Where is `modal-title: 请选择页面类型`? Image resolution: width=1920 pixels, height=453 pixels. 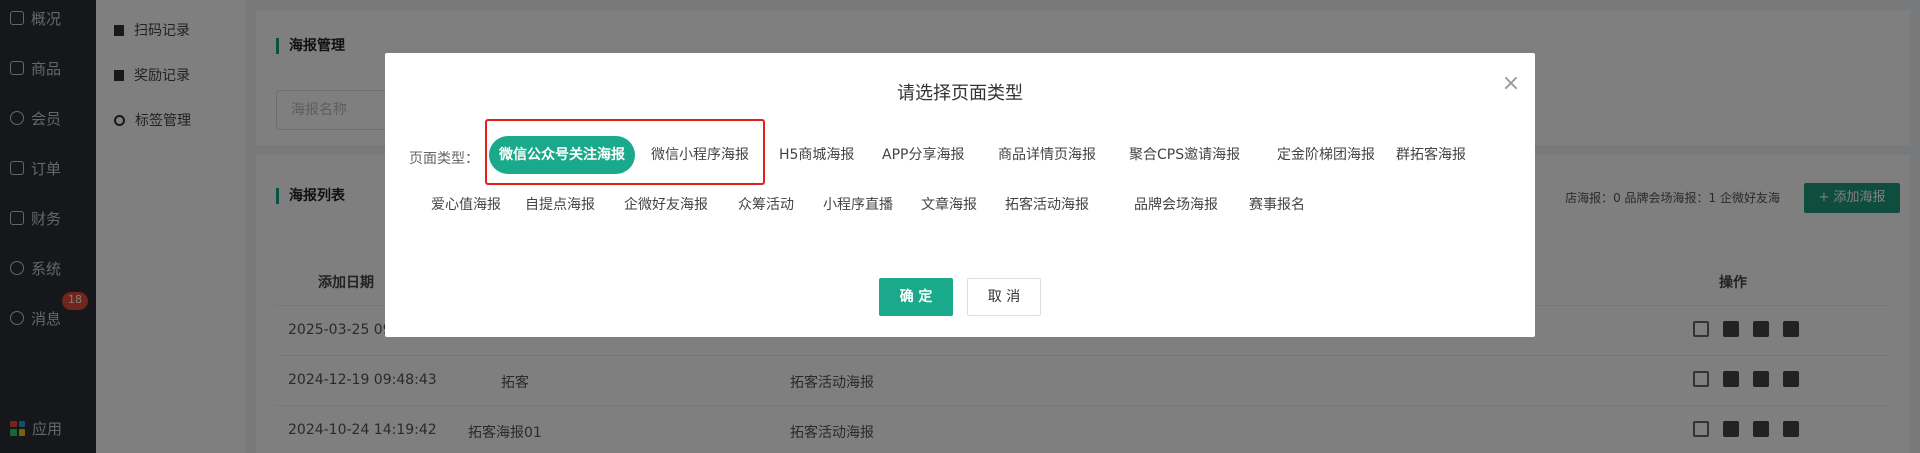 modal-title: 请选择页面类型 is located at coordinates (960, 93).